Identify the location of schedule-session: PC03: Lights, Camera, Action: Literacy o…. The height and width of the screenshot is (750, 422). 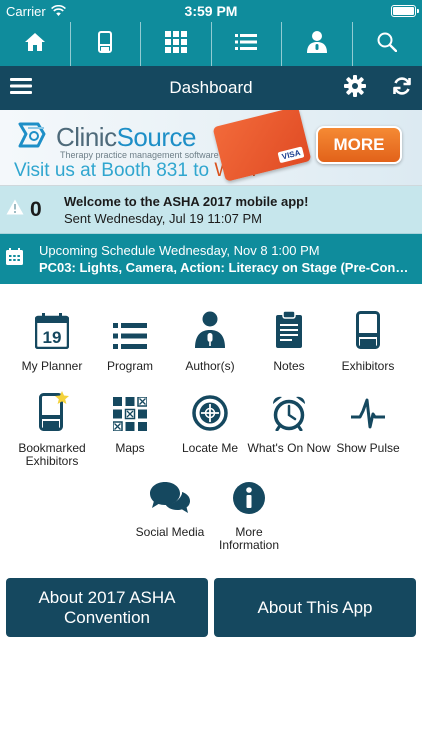
(224, 267).